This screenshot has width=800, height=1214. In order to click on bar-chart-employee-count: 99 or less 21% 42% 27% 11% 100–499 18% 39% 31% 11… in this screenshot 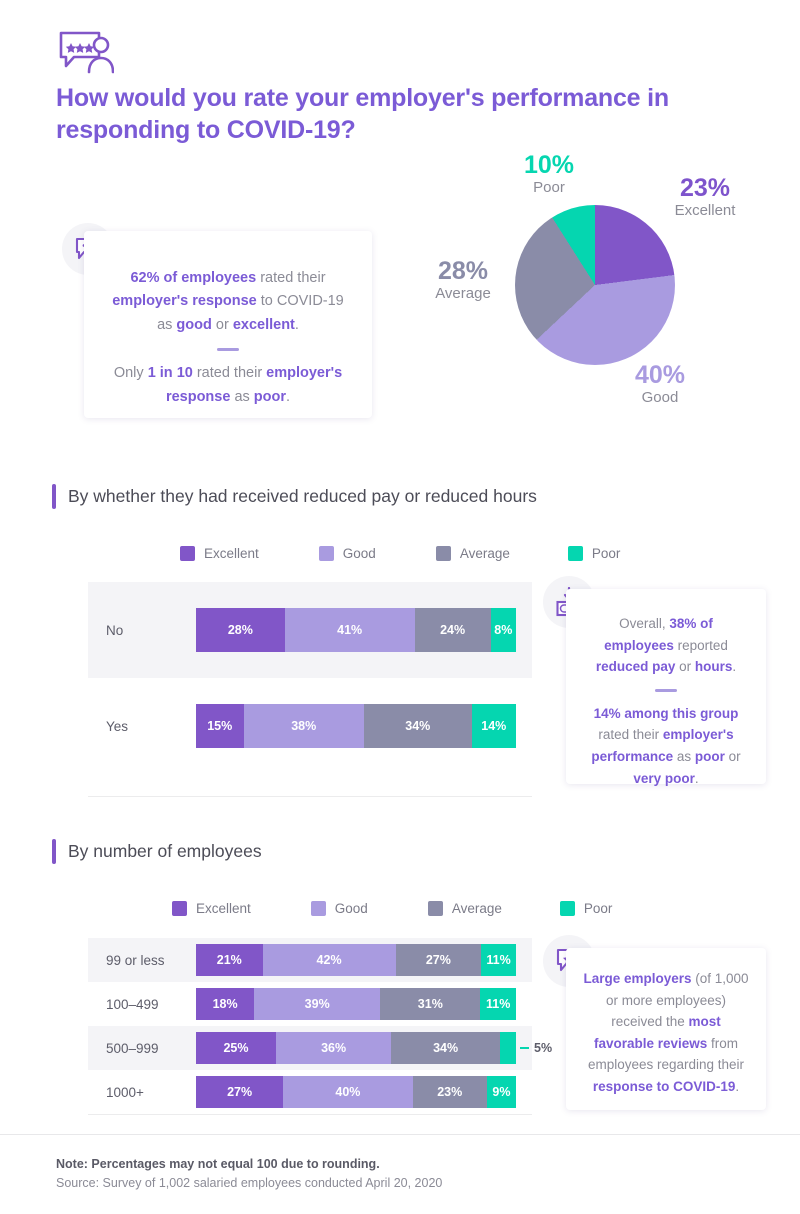, I will do `click(320, 1026)`.